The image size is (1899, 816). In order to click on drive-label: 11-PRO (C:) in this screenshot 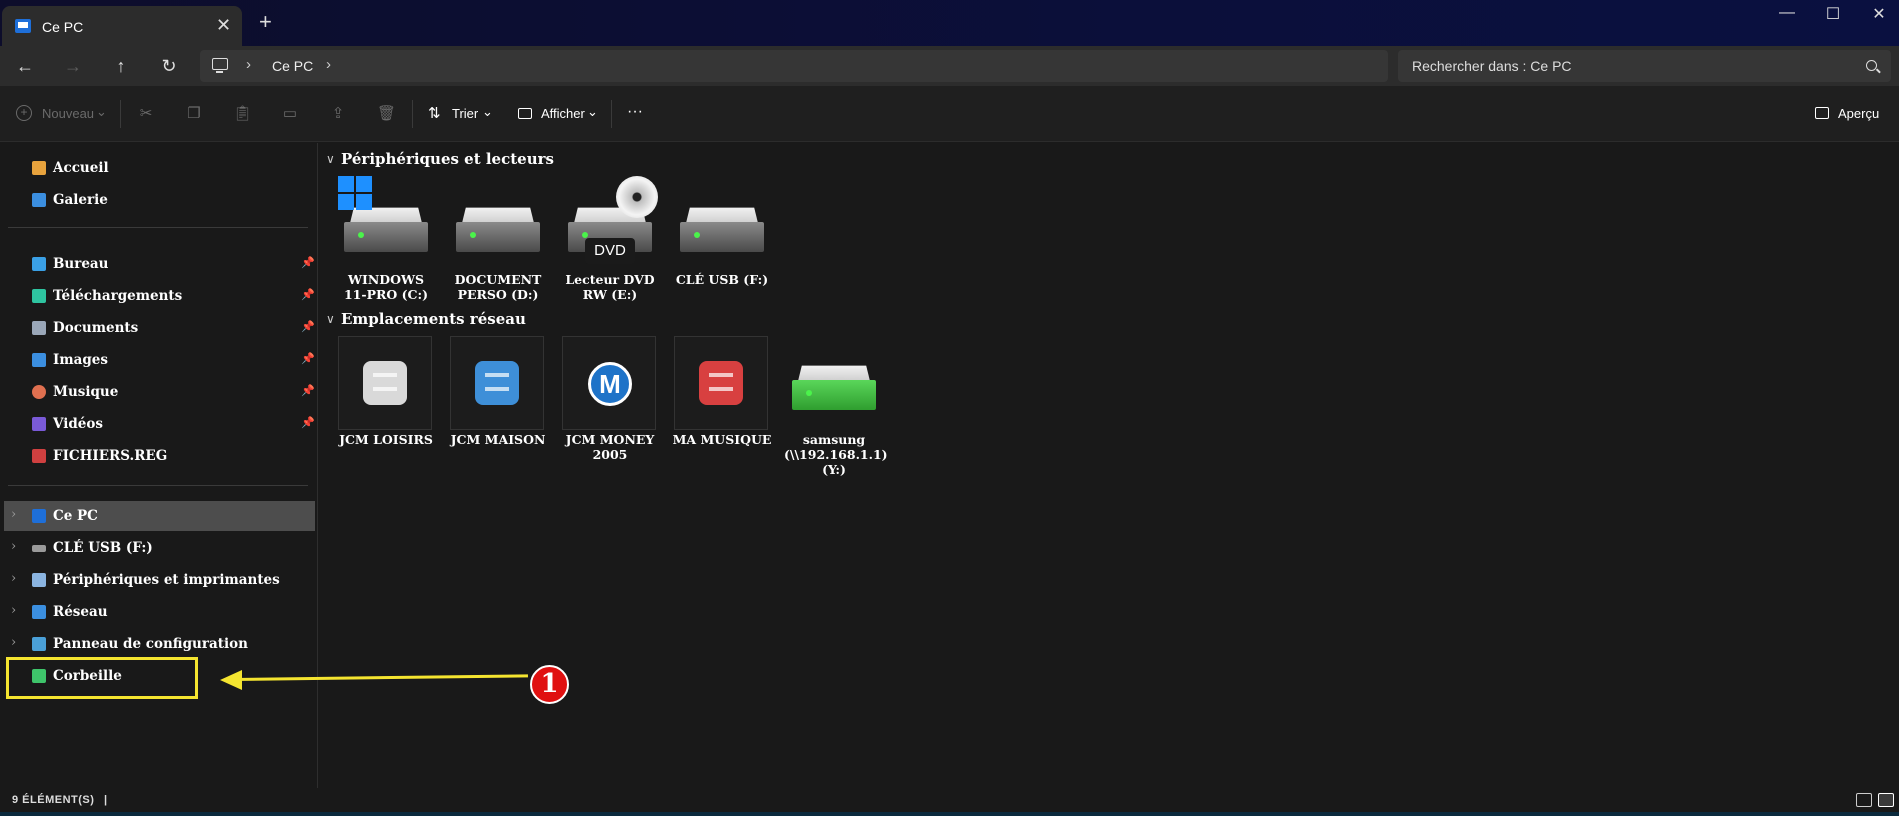, I will do `click(385, 294)`.